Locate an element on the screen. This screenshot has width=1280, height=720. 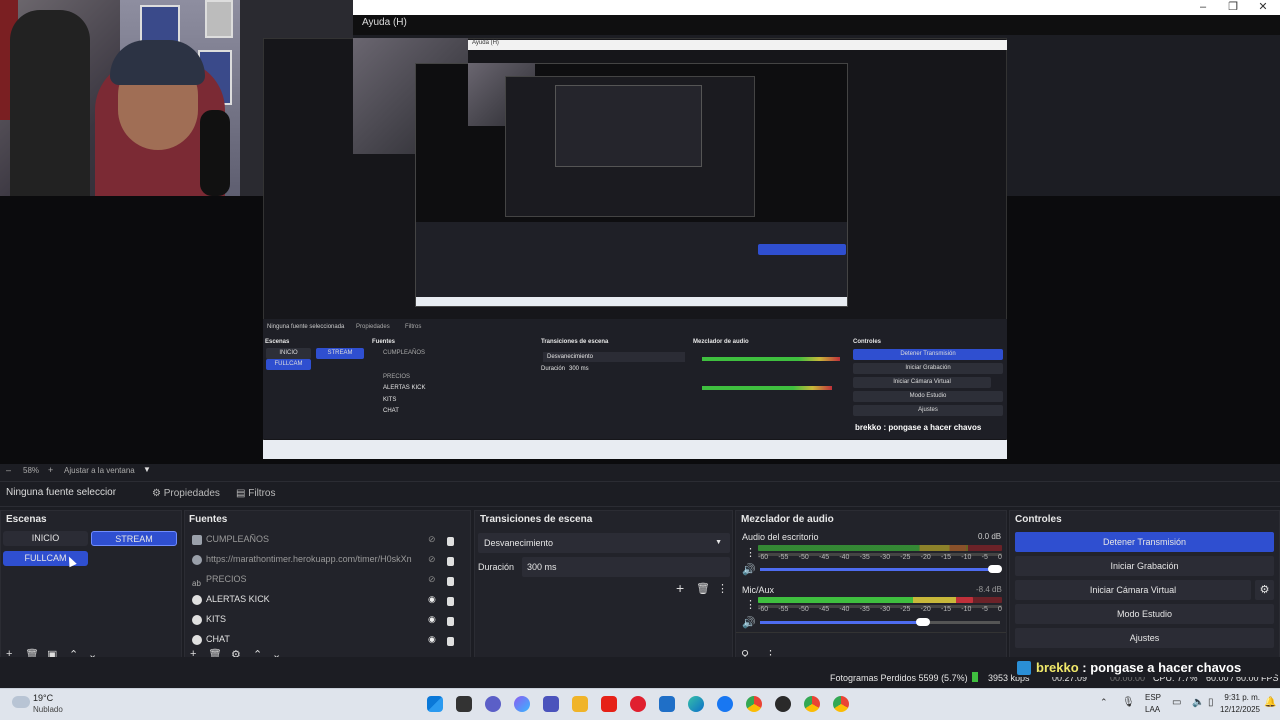
weather-temp: 19°C is located at coordinates (43, 698).